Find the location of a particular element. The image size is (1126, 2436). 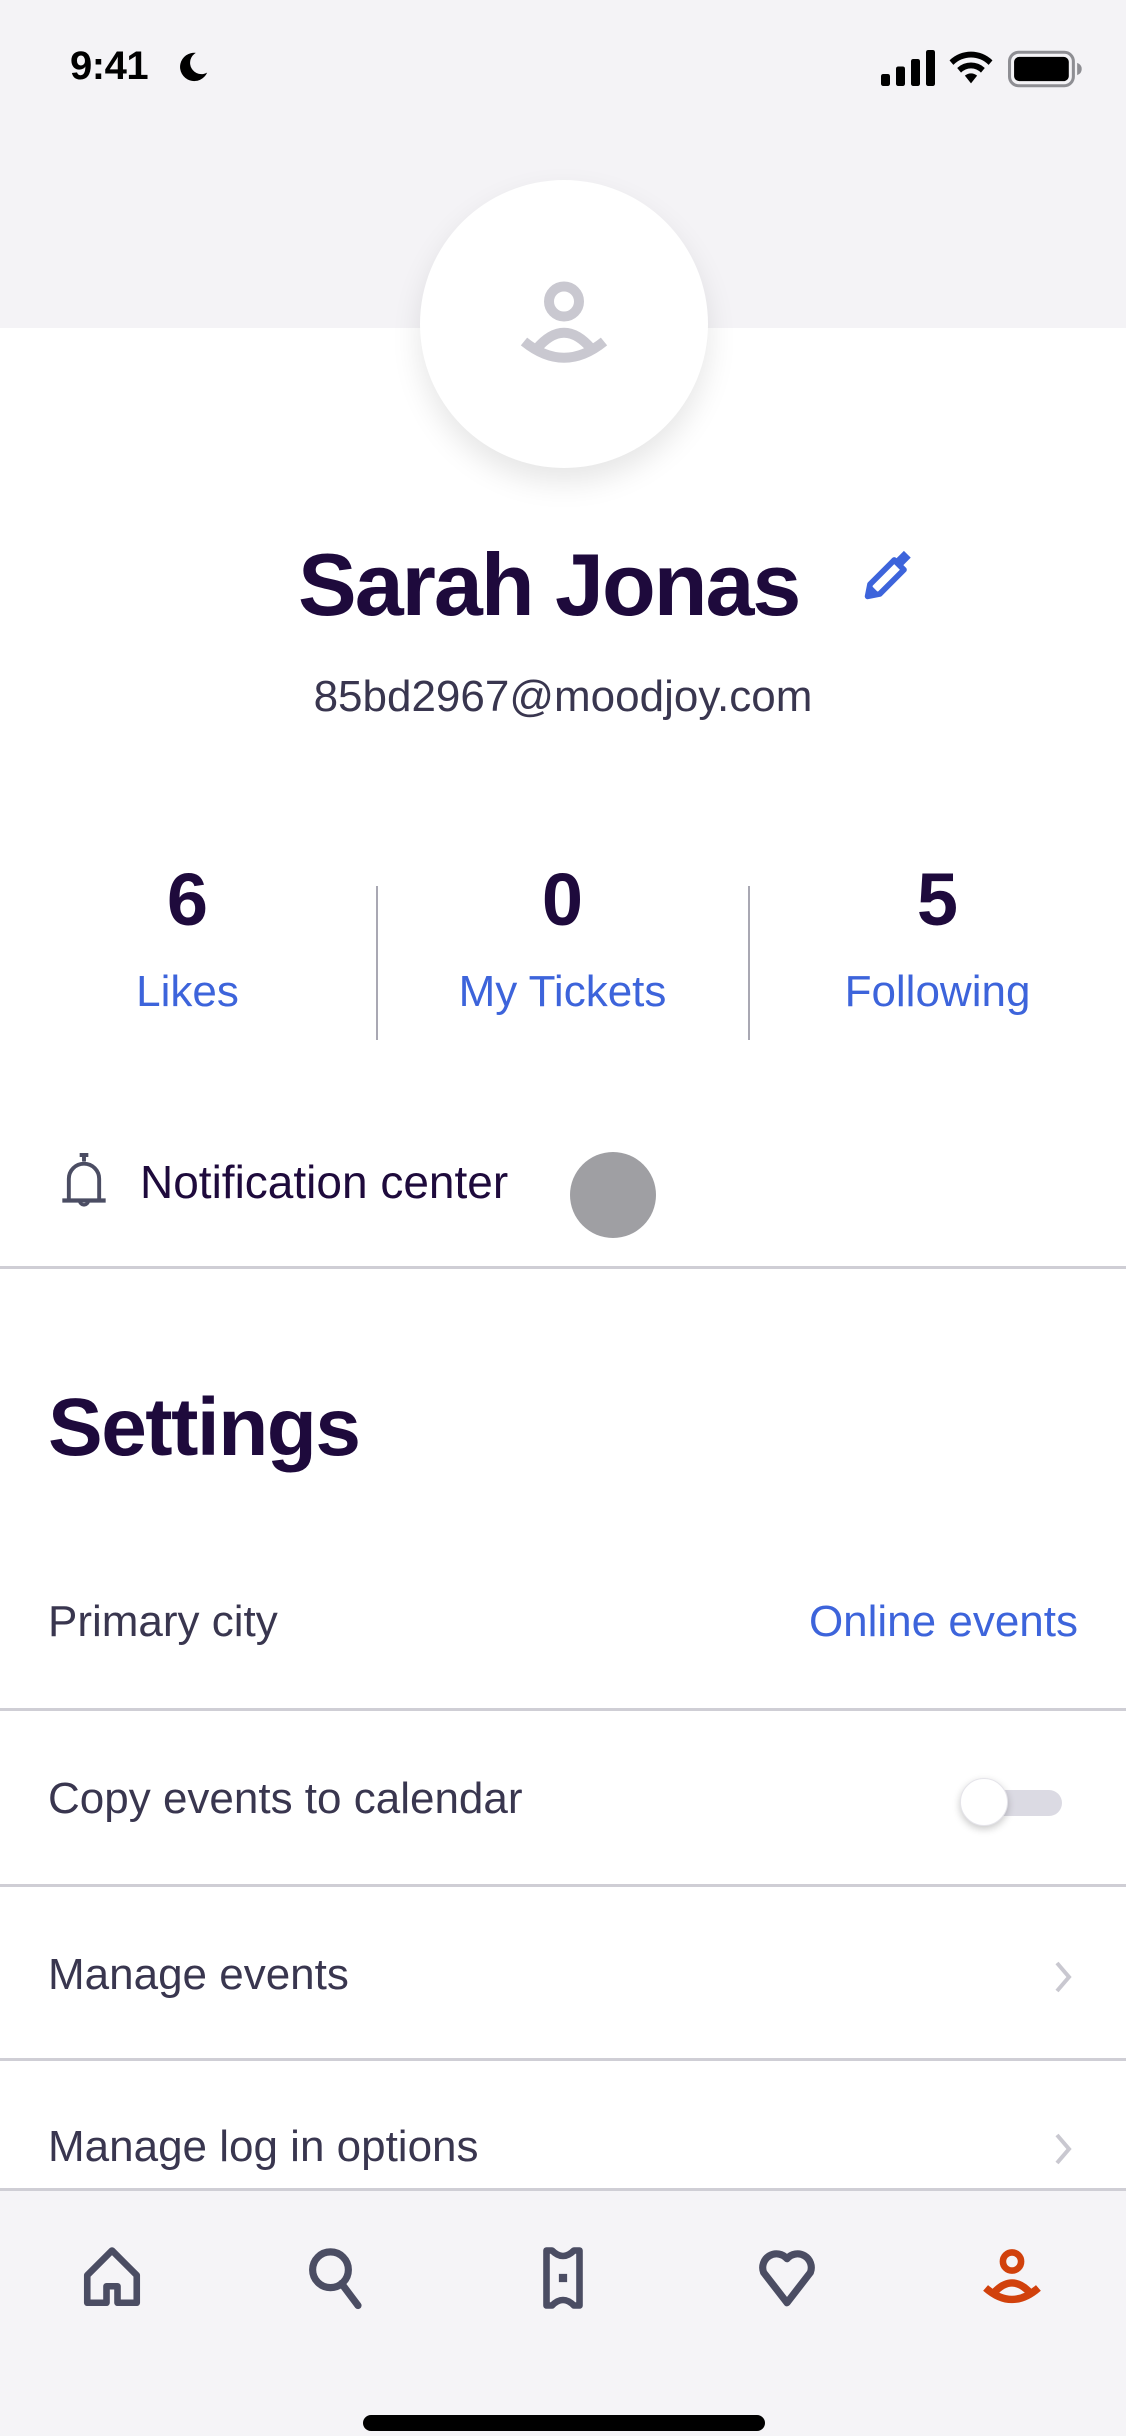

toggle-knob is located at coordinates (984, 1802).